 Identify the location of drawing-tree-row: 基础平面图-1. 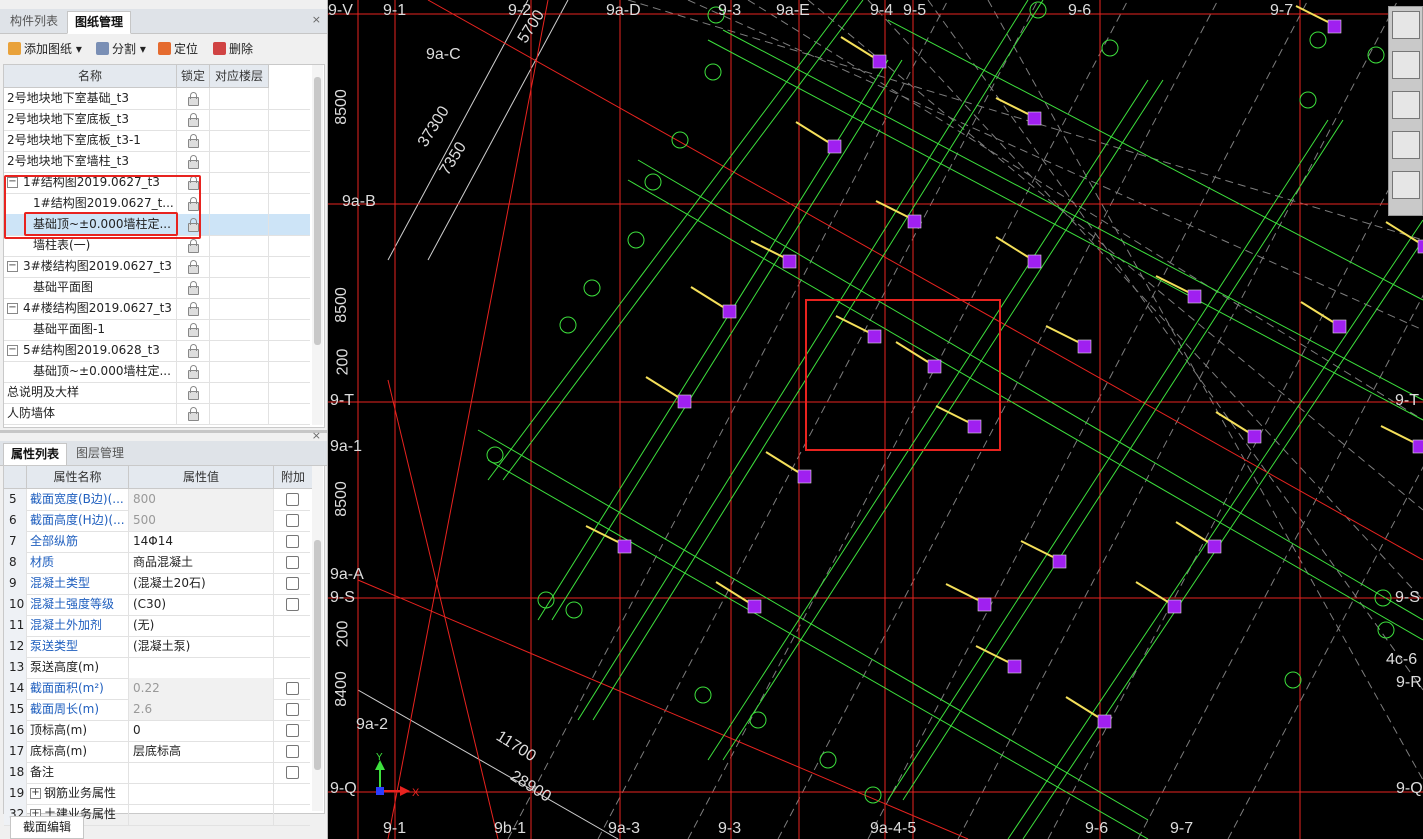
(157, 330).